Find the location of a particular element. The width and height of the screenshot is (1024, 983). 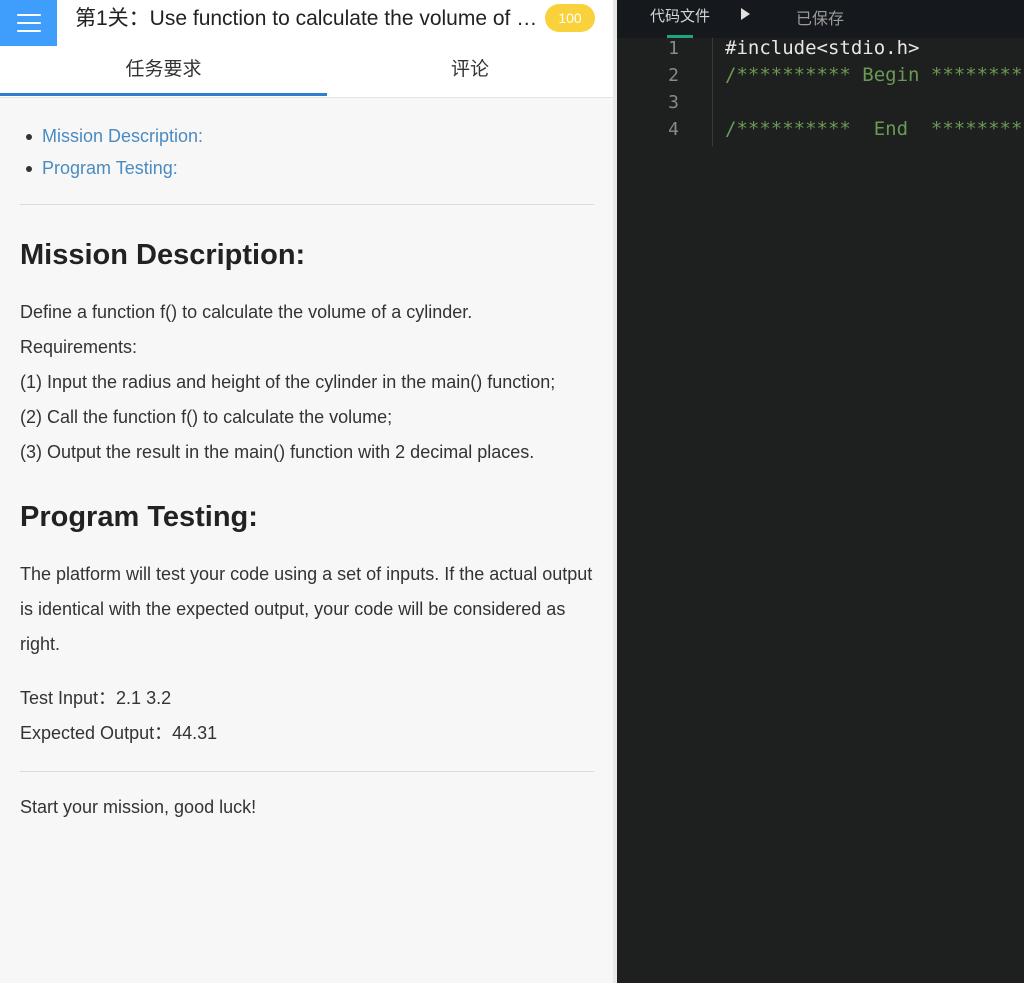

editor-toolbar: 代码文件 已保存 is located at coordinates (820, 19).